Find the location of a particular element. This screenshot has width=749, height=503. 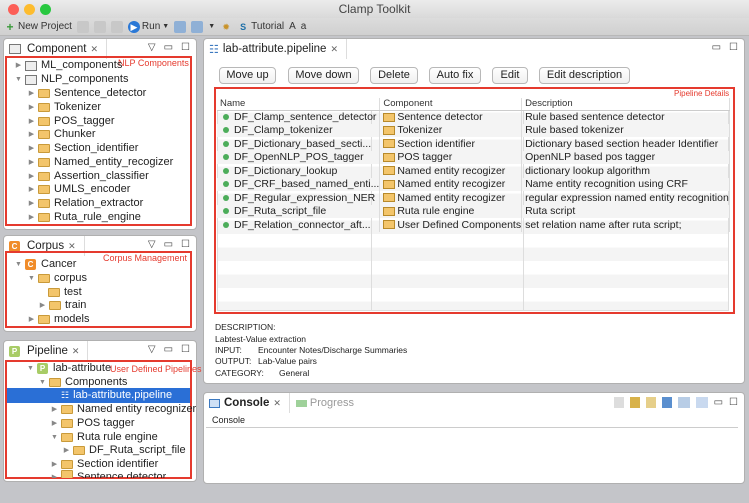

grid-icon is located at coordinates (197, 26).